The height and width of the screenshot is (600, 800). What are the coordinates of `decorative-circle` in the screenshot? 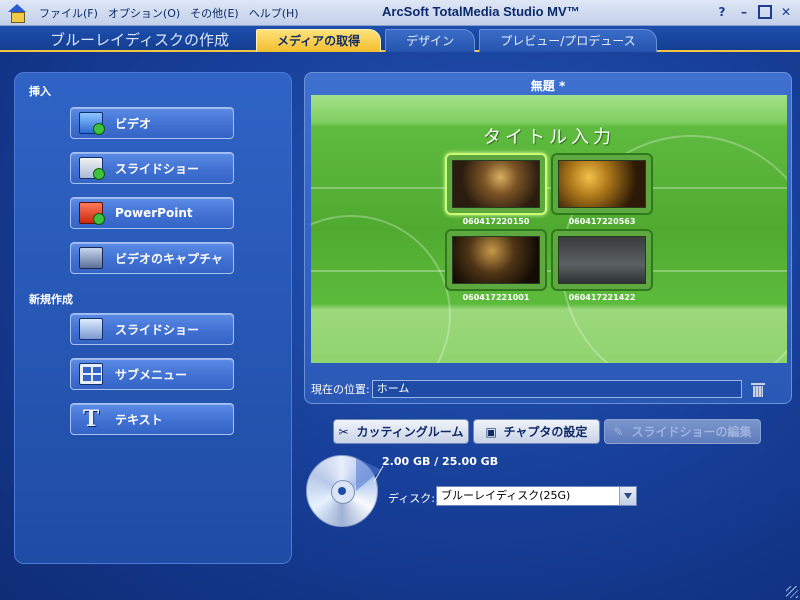 It's located at (381, 289).